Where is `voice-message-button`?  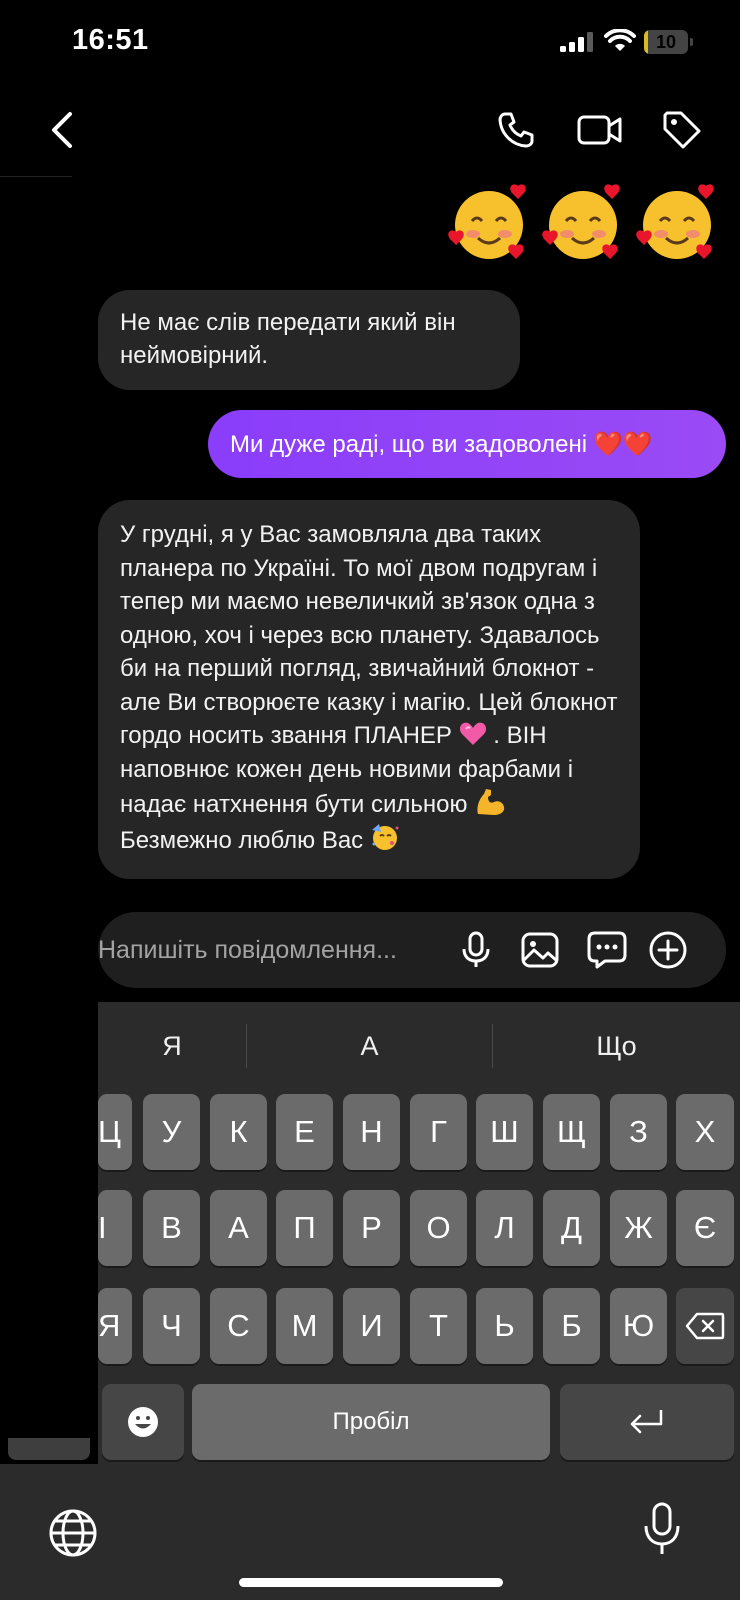
voice-message-button is located at coordinates (476, 950).